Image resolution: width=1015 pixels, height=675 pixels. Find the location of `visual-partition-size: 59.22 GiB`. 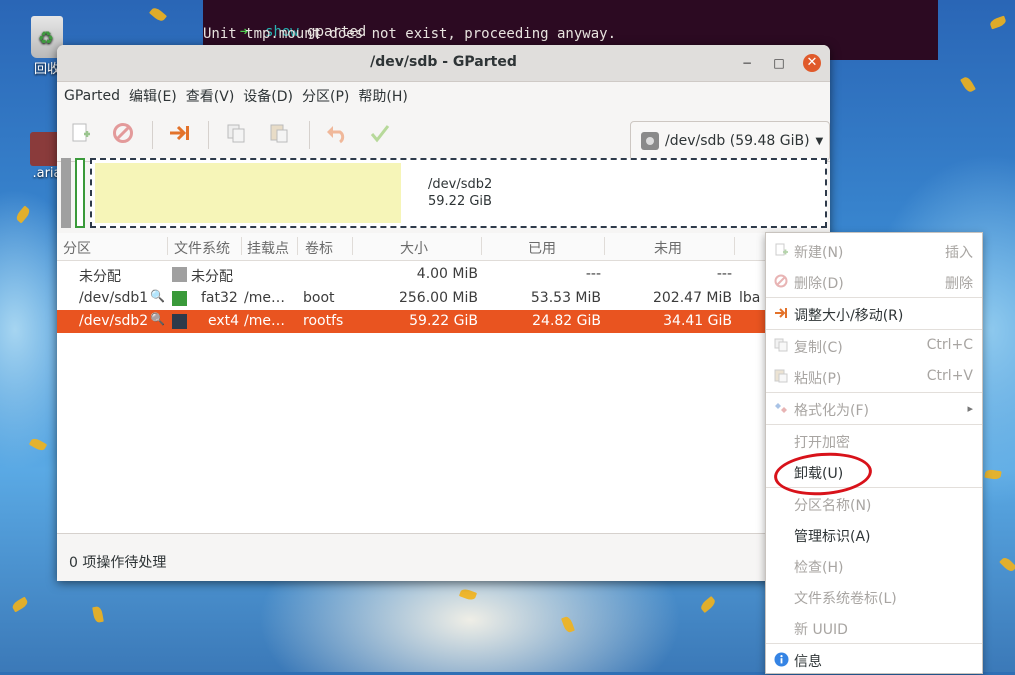

visual-partition-size: 59.22 GiB is located at coordinates (460, 201).